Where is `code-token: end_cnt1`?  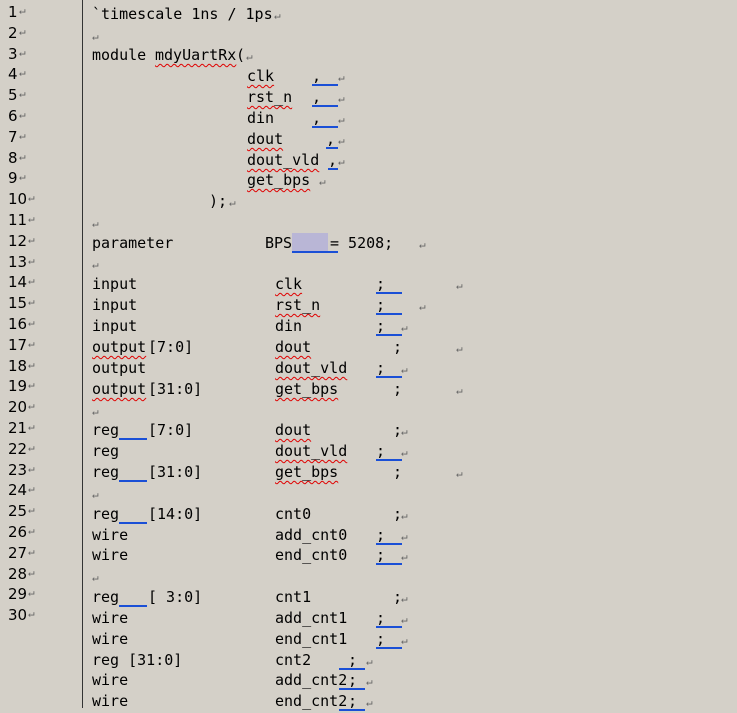 code-token: end_cnt1 is located at coordinates (311, 639).